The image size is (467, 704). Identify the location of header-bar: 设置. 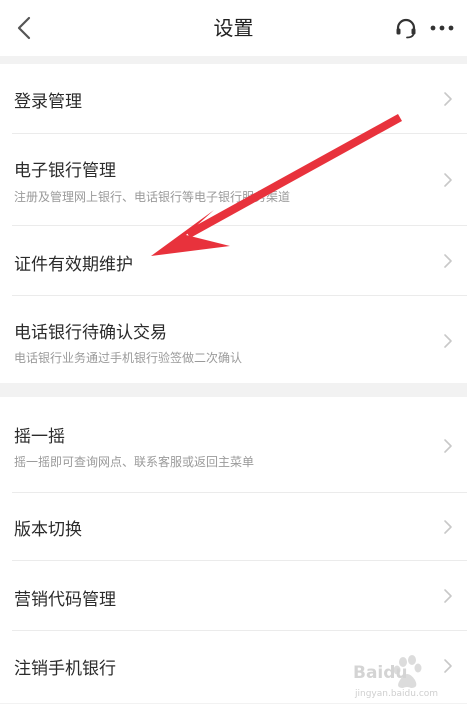
(233, 28).